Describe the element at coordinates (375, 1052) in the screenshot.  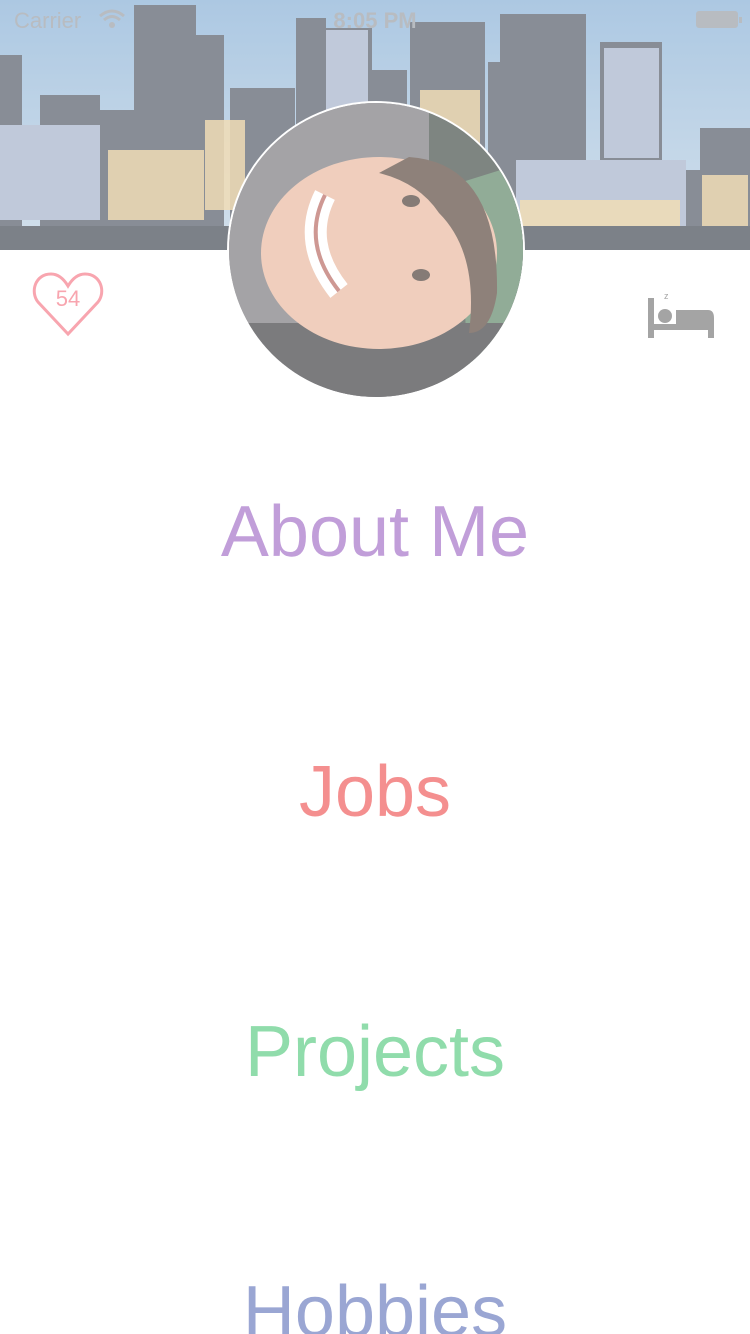
I see `menu-item-projects: Projects` at that location.